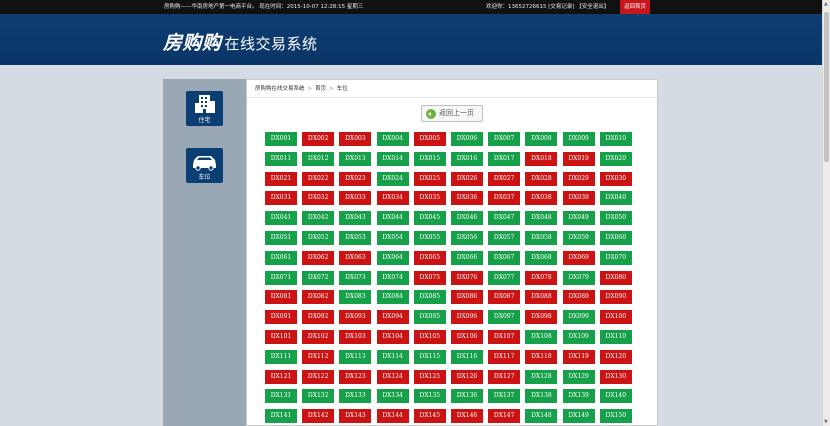  I want to click on parking-slot-sold: DX122, so click(318, 376).